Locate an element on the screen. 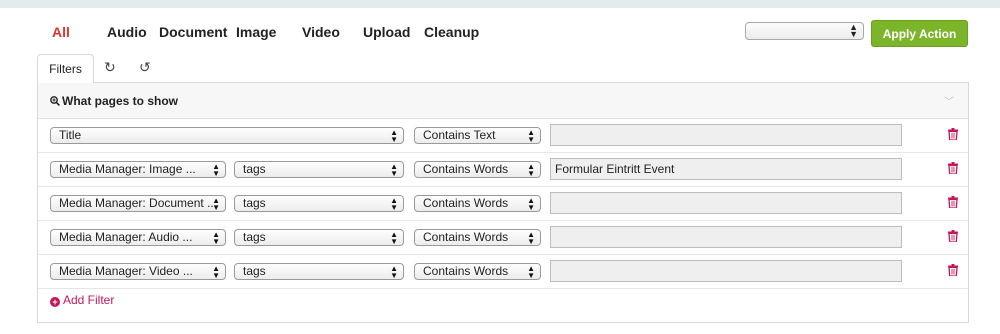 This screenshot has width=1000, height=334. add-filter-label: Add Filter is located at coordinates (89, 300).